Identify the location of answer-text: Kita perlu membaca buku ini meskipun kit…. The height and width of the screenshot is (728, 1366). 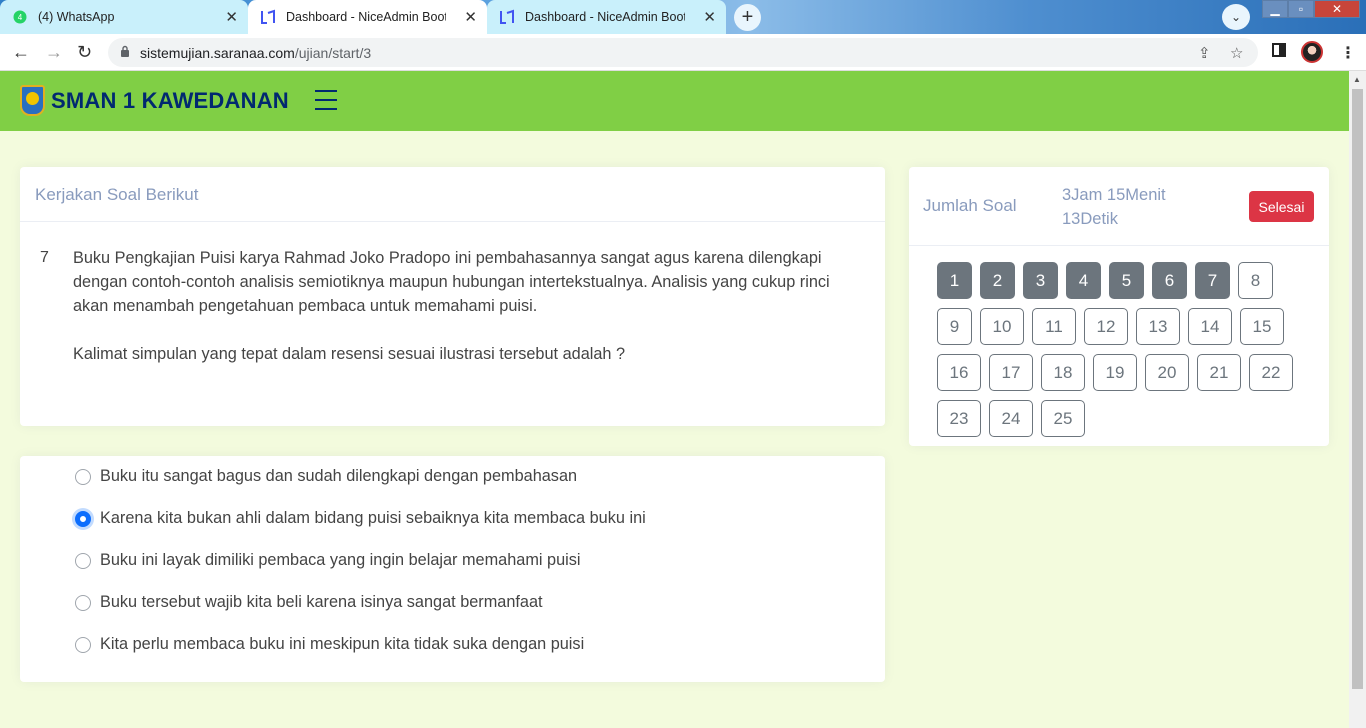
(342, 644).